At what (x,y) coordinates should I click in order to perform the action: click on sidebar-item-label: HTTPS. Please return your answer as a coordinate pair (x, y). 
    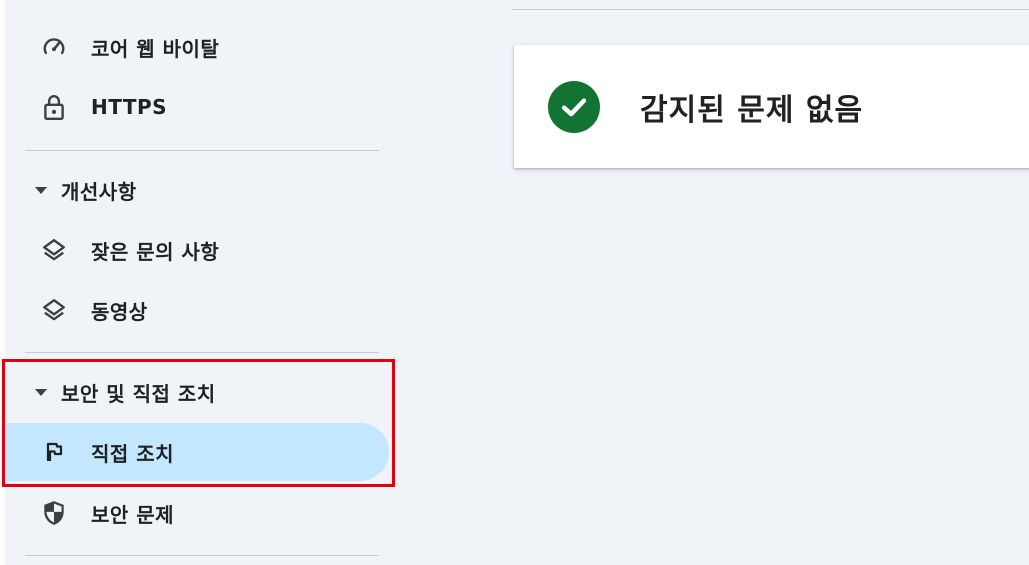
    Looking at the image, I should click on (129, 107).